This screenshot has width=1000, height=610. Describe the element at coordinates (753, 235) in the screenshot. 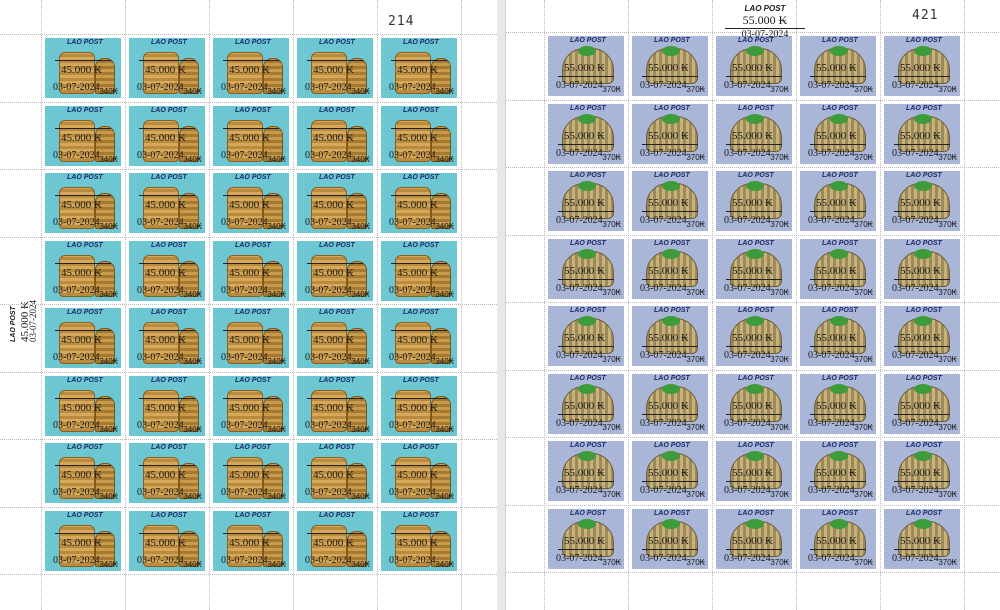

I see `perforation-horizontal` at that location.